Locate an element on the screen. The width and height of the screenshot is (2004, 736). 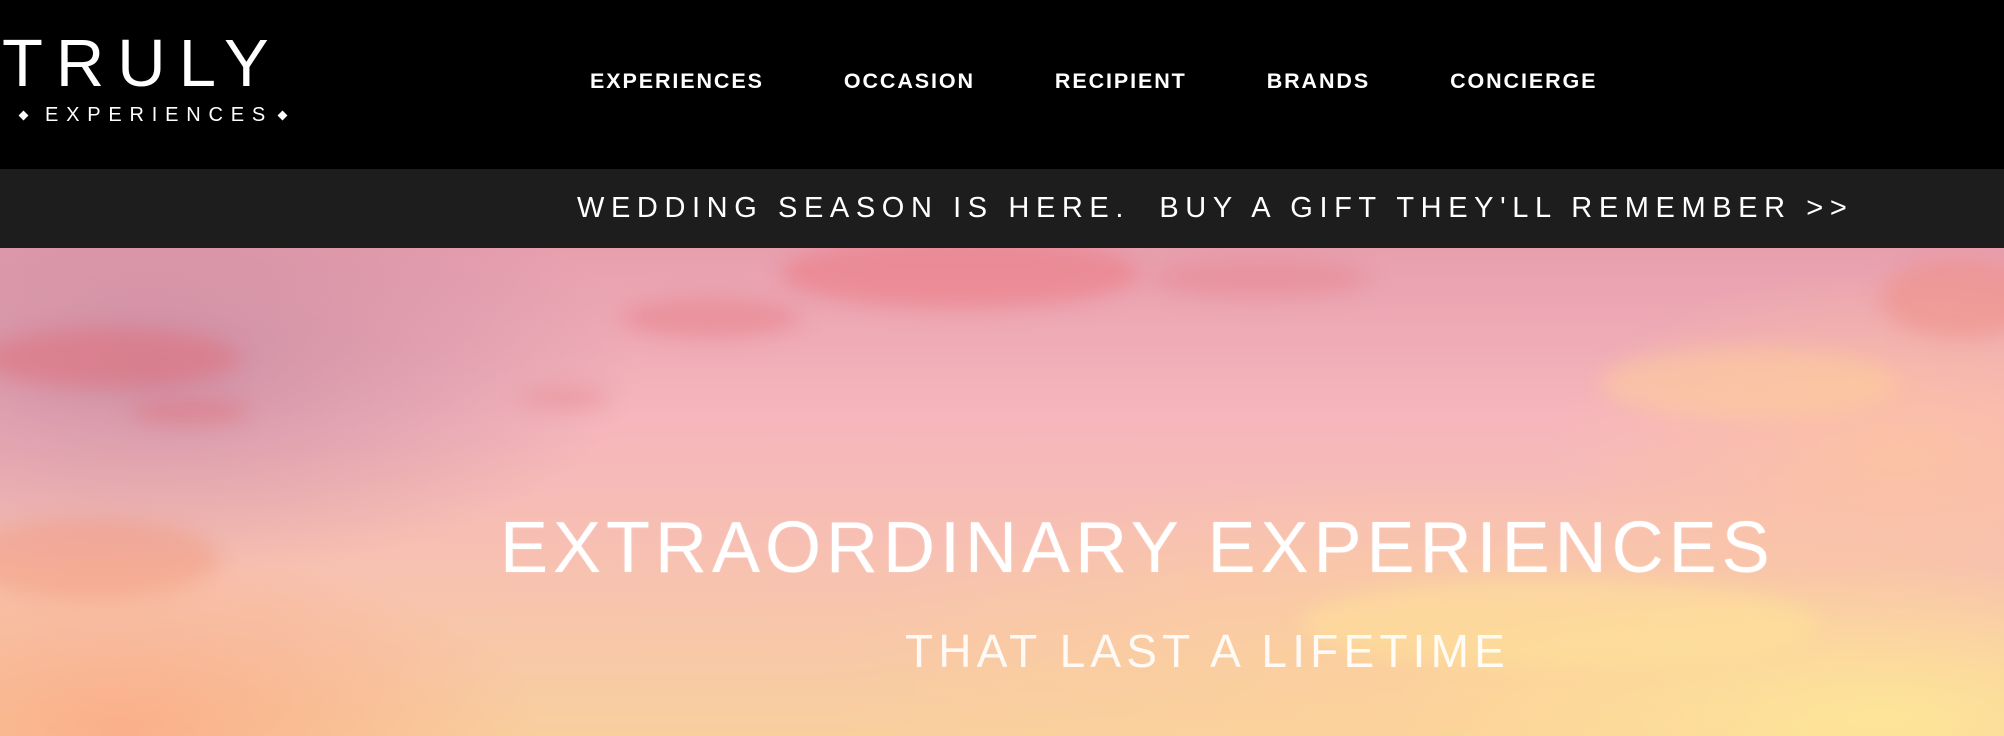
logo-subline: EXPERIENCES is located at coordinates (153, 115).